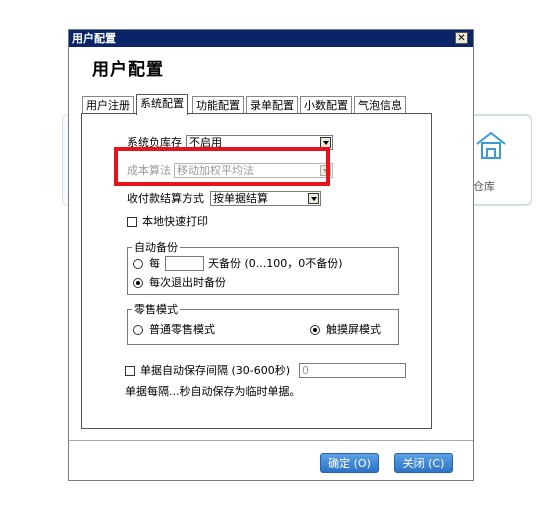 The height and width of the screenshot is (515, 554). Describe the element at coordinates (156, 247) in the screenshot. I see `auto-backup-title: 自动备份` at that location.